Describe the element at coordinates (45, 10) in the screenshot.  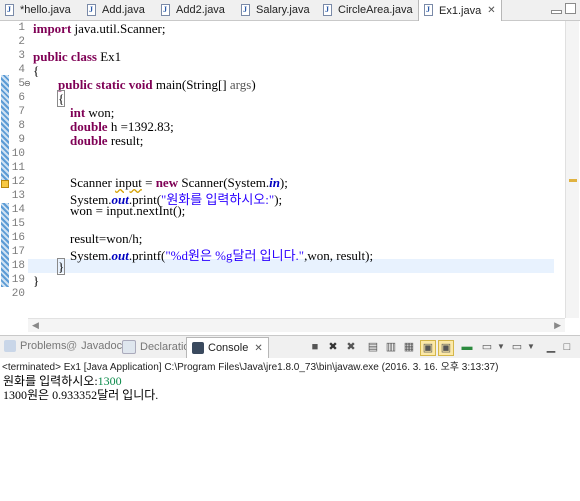
I see `editor-tab-label: *hello.java` at that location.